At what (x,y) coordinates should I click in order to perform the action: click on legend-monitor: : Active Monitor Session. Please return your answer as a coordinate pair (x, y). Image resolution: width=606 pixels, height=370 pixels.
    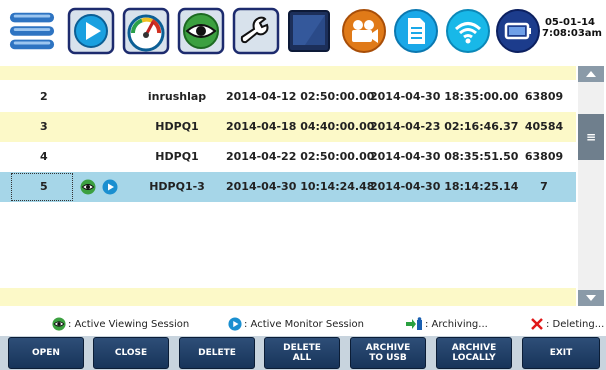
    Looking at the image, I should click on (296, 324).